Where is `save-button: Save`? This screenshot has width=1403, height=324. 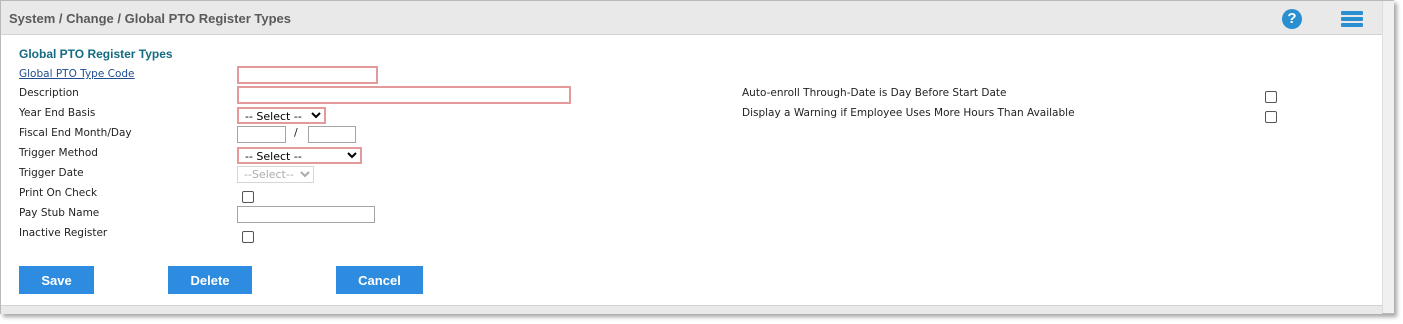
save-button: Save is located at coordinates (56, 280).